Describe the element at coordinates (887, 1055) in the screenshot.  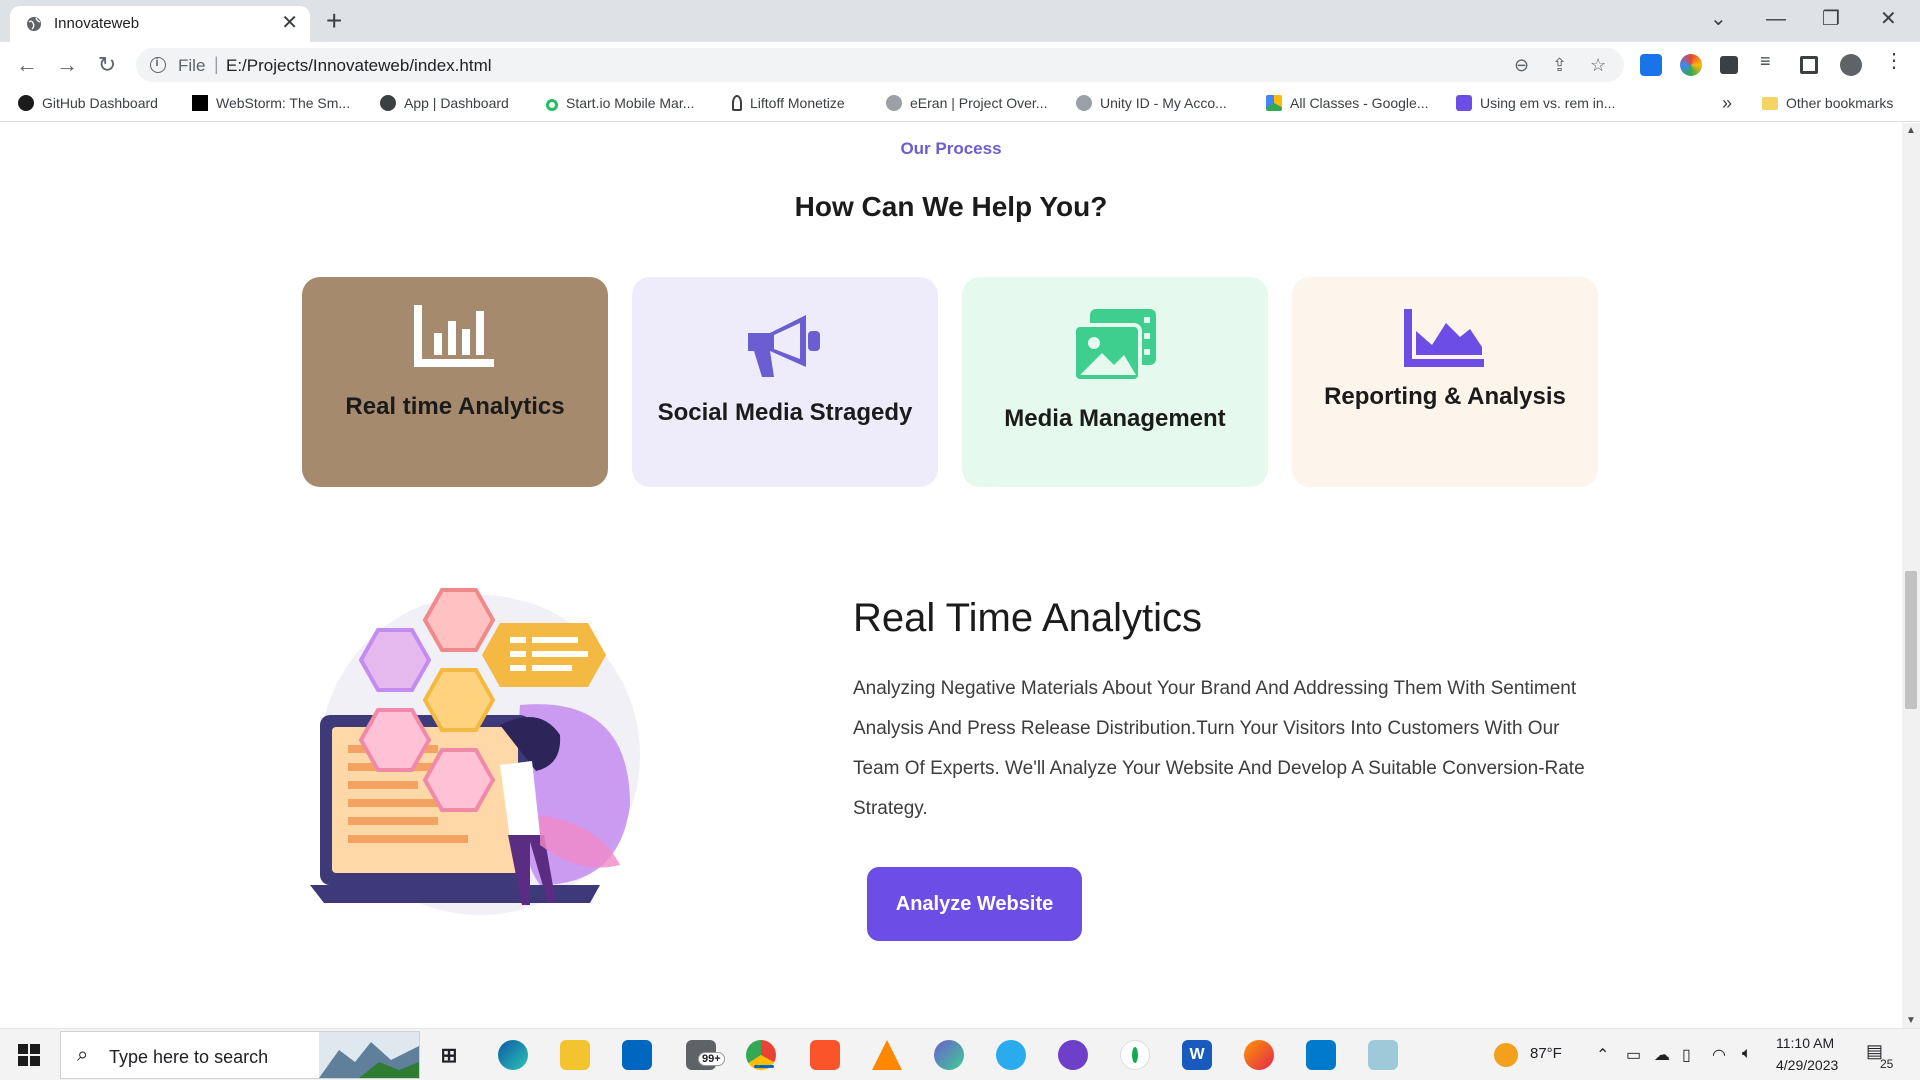
I see `vlc-icon` at that location.